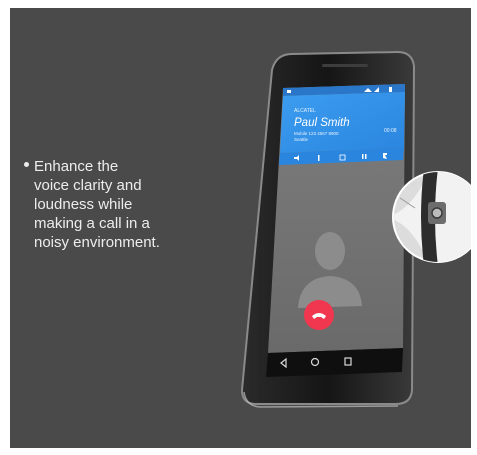  I want to click on caller-location: Seattle, so click(301, 139).